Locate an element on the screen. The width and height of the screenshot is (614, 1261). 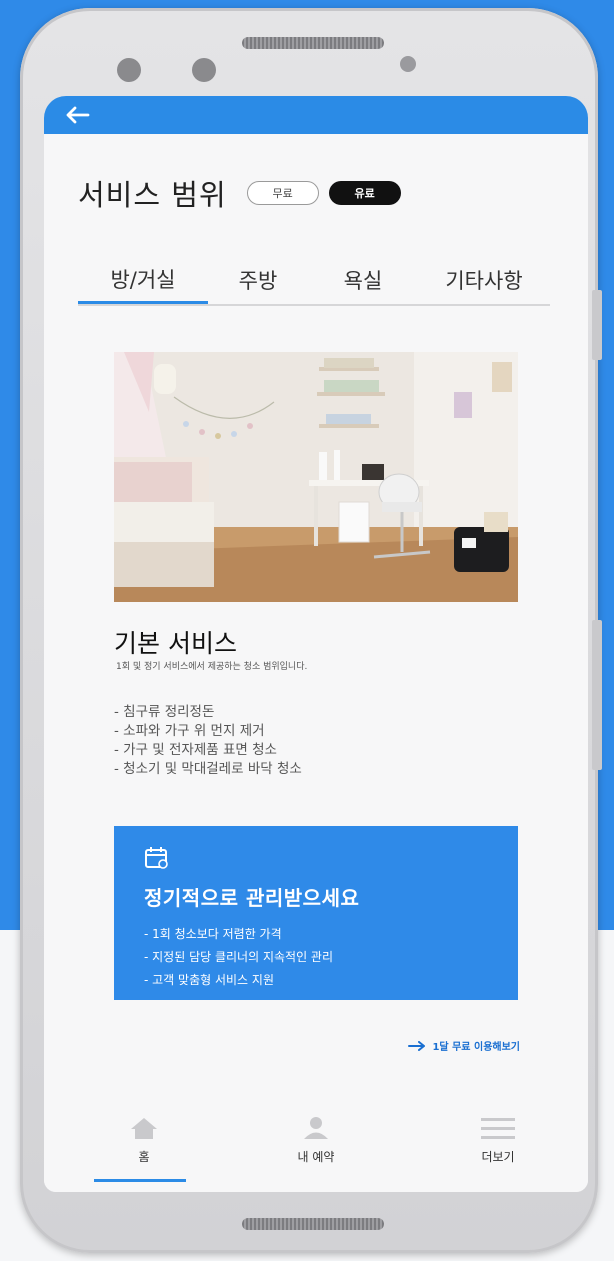
menu-icon is located at coordinates (498, 1128).